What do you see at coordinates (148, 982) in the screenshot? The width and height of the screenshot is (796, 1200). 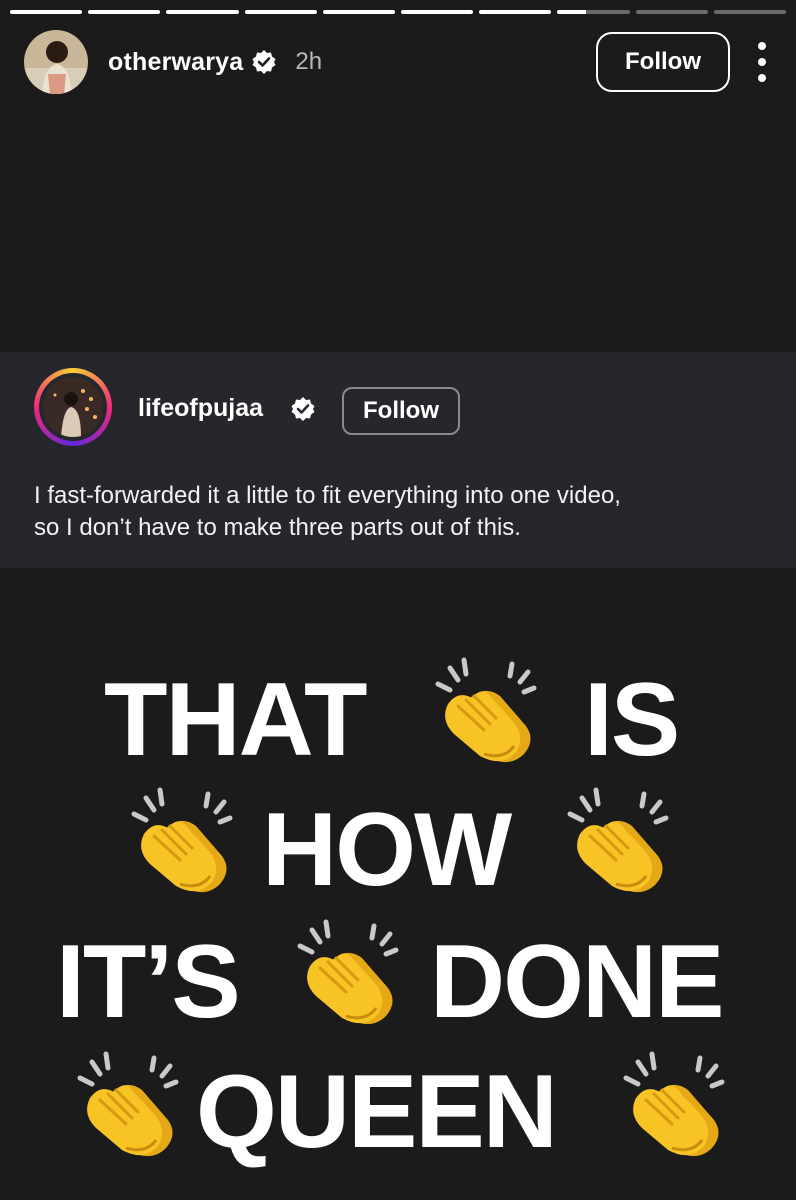 I see `overlay-word: IT’S` at bounding box center [148, 982].